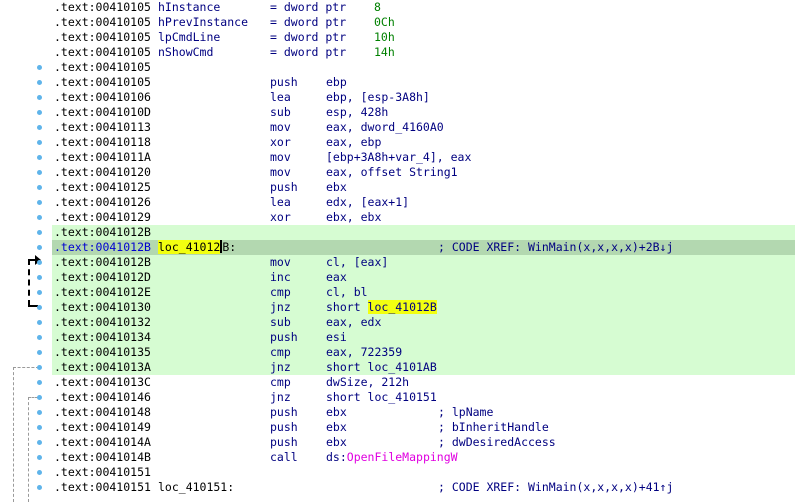 This screenshot has width=795, height=502. I want to click on listing-line: .text:00410105 hInstance = dword ptr 8, so click(423, 7).